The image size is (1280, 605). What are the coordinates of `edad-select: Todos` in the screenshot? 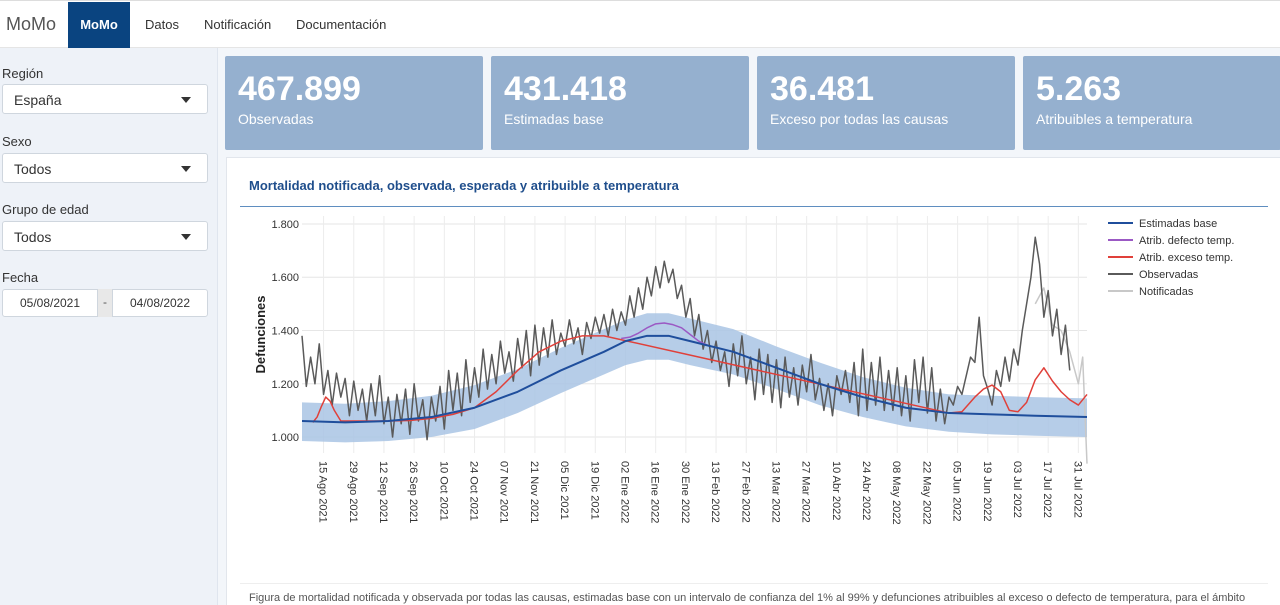 It's located at (105, 236).